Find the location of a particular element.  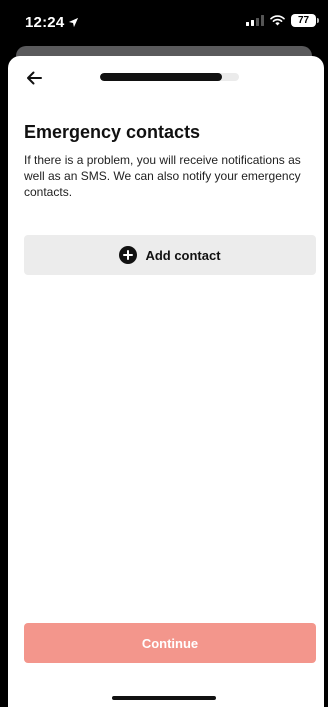

status-icons: 77 is located at coordinates (282, 20).